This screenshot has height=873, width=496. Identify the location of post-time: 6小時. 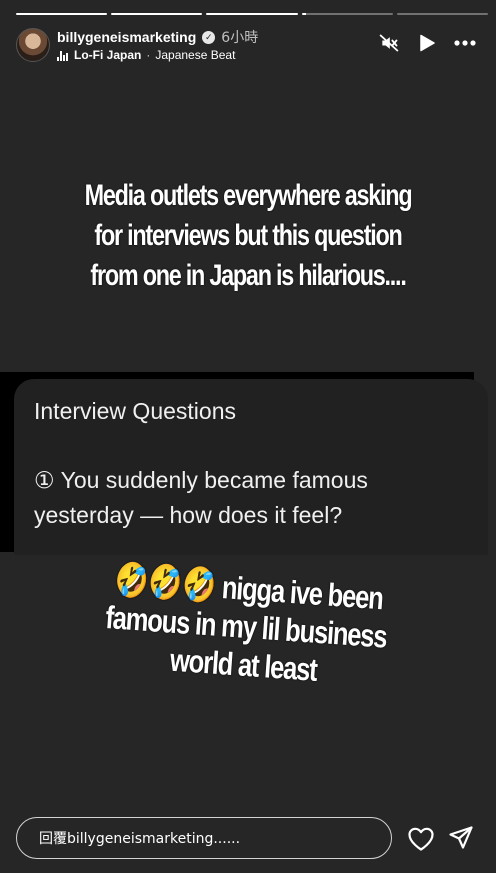
(240, 38).